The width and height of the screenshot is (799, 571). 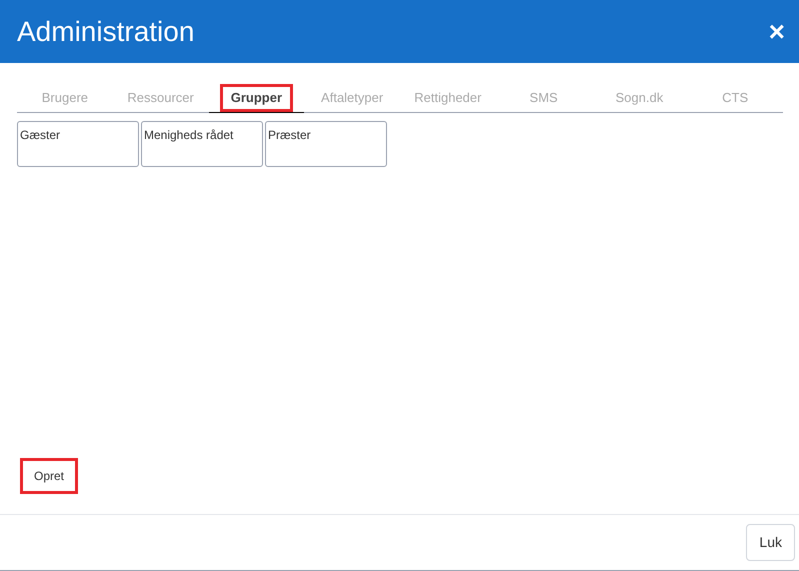 What do you see at coordinates (78, 143) in the screenshot?
I see `group-card: Gæster` at bounding box center [78, 143].